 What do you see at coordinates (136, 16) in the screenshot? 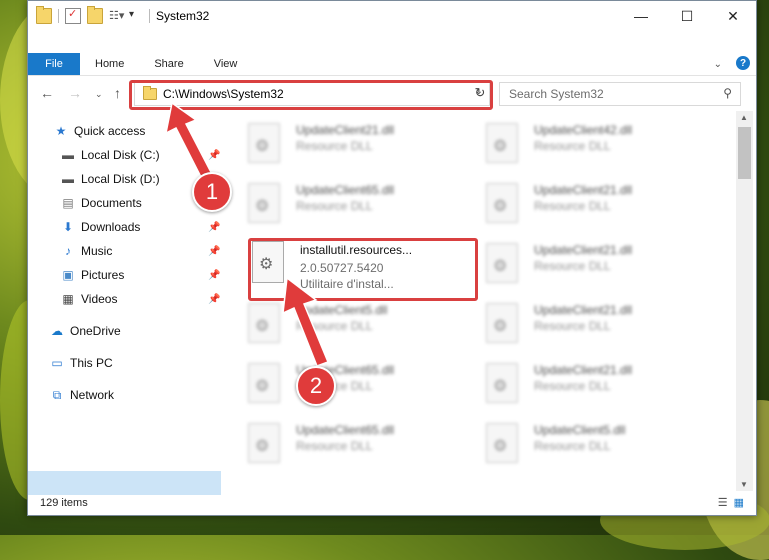
I see `customize-toolbar-icon: ▾` at bounding box center [136, 16].